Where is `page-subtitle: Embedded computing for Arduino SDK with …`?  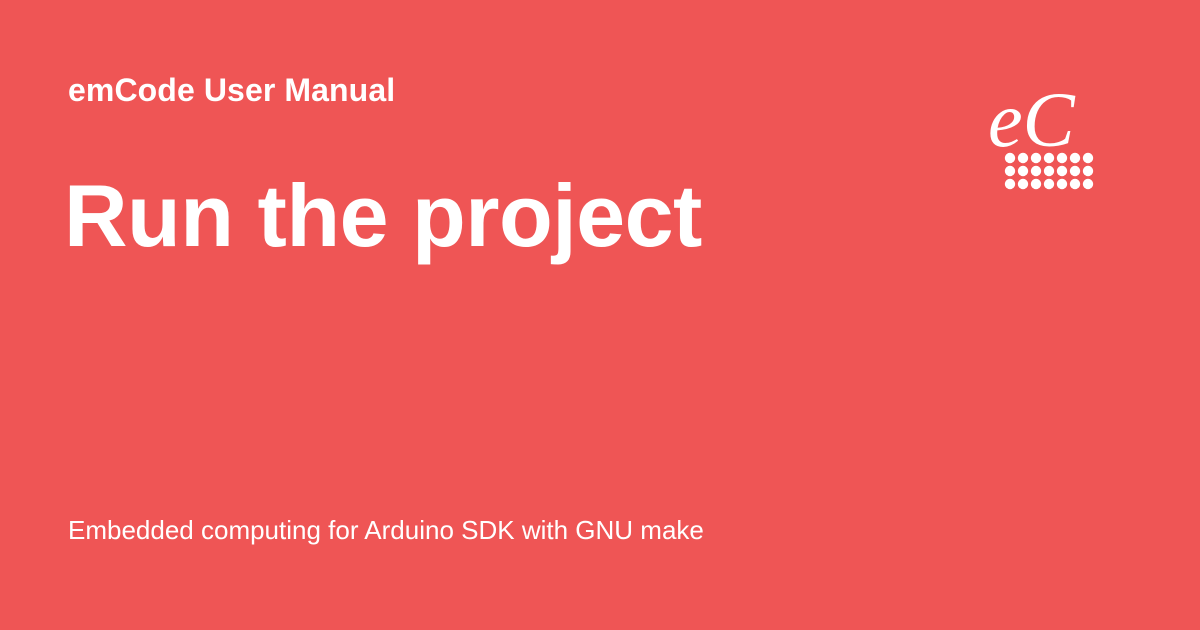 page-subtitle: Embedded computing for Arduino SDK with … is located at coordinates (386, 530).